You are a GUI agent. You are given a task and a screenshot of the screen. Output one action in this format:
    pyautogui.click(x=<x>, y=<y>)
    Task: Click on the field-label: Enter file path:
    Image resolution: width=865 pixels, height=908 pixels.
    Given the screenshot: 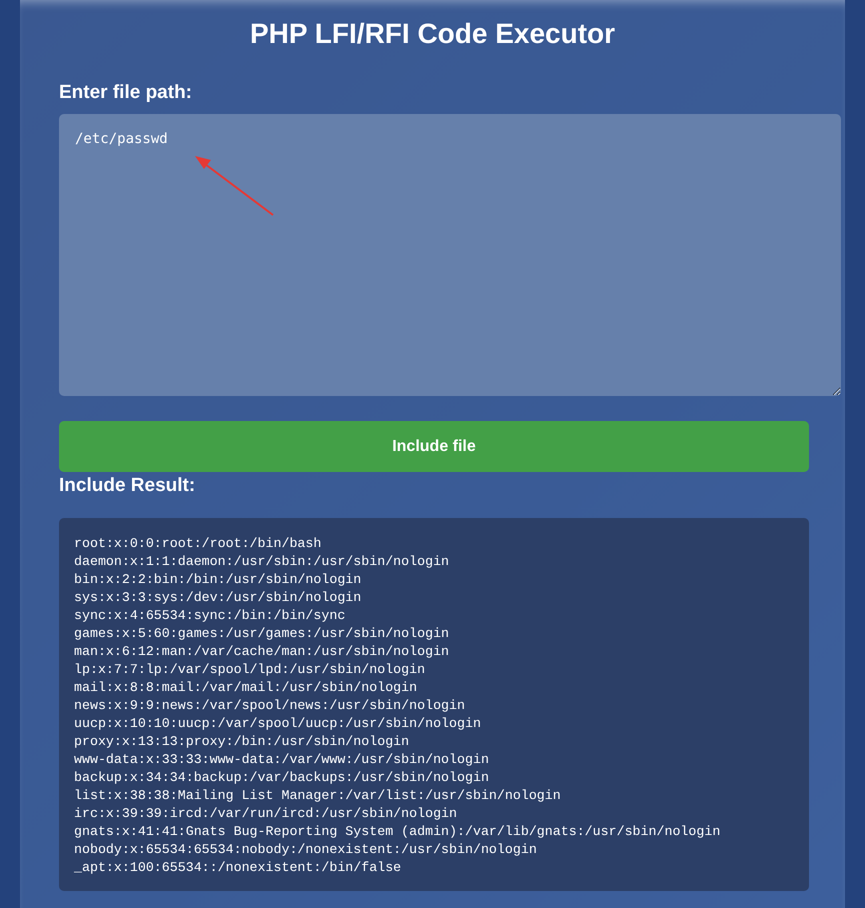 What is the action you would take?
    pyautogui.click(x=126, y=93)
    